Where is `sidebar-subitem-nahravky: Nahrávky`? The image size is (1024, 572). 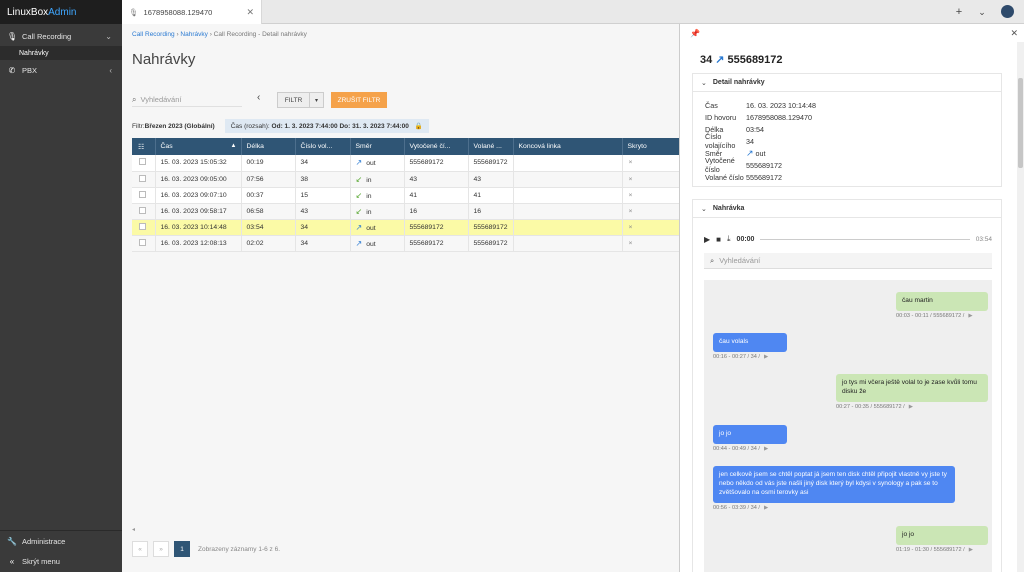
sidebar-subitem-nahravky: Nahrávky is located at coordinates (61, 53).